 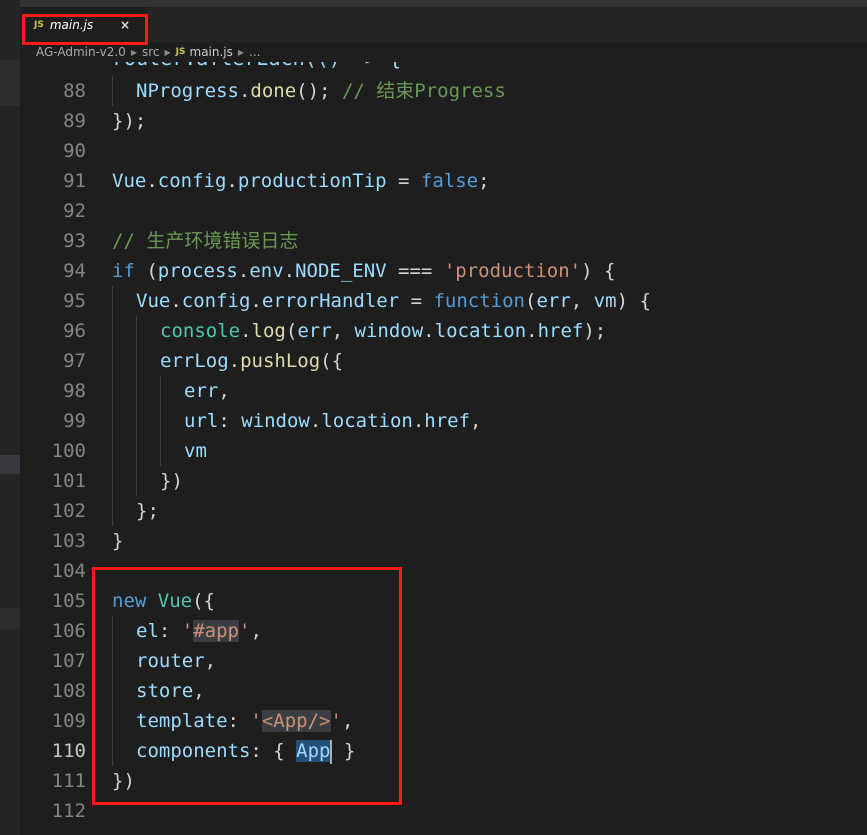 I want to click on code-text: url: window.location.href,, so click(x=333, y=421).